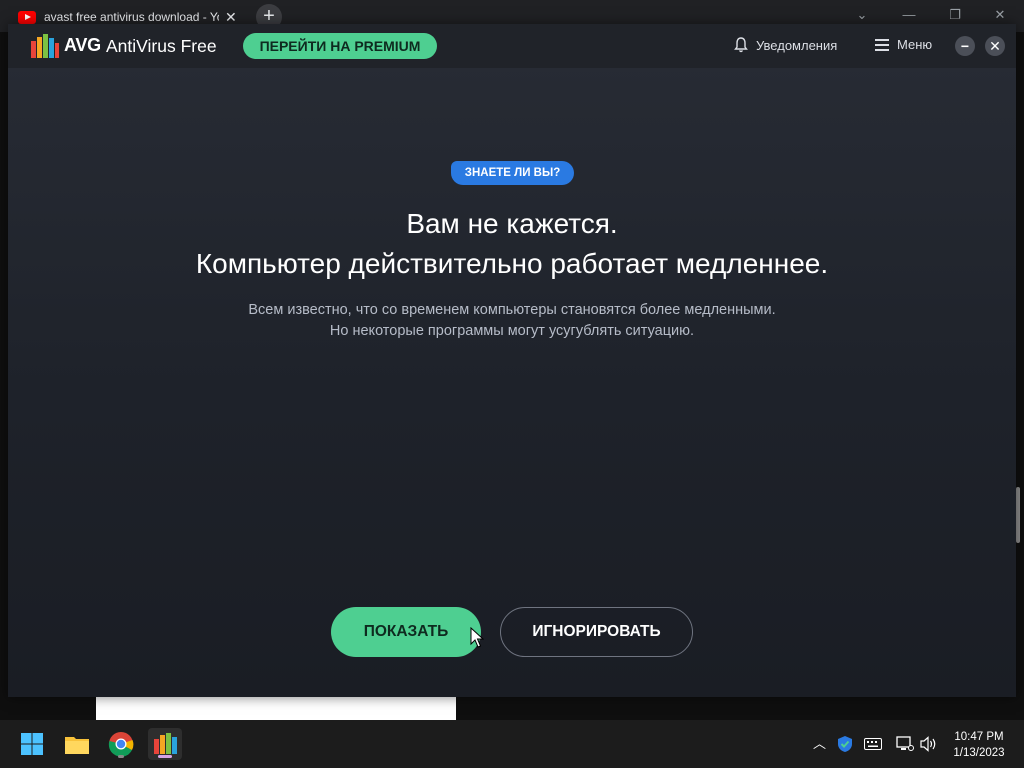 This screenshot has width=1024, height=768. I want to click on running-indicator, so click(121, 756).